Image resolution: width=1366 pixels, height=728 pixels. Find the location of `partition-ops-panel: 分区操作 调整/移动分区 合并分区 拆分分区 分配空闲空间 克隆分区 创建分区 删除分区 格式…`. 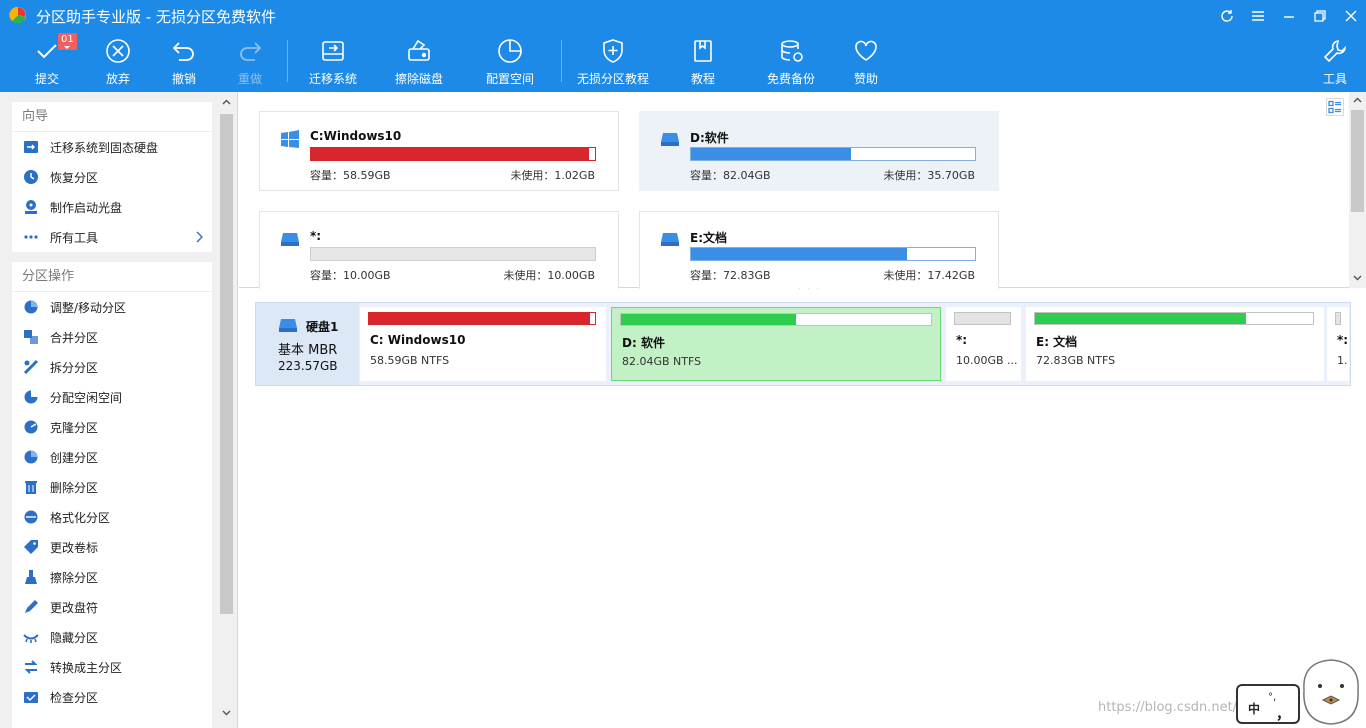

partition-ops-panel: 分区操作 调整/移动分区 合并分区 拆分分区 分配空闲空间 克隆分区 创建分区 删除分区 格式… is located at coordinates (112, 495).